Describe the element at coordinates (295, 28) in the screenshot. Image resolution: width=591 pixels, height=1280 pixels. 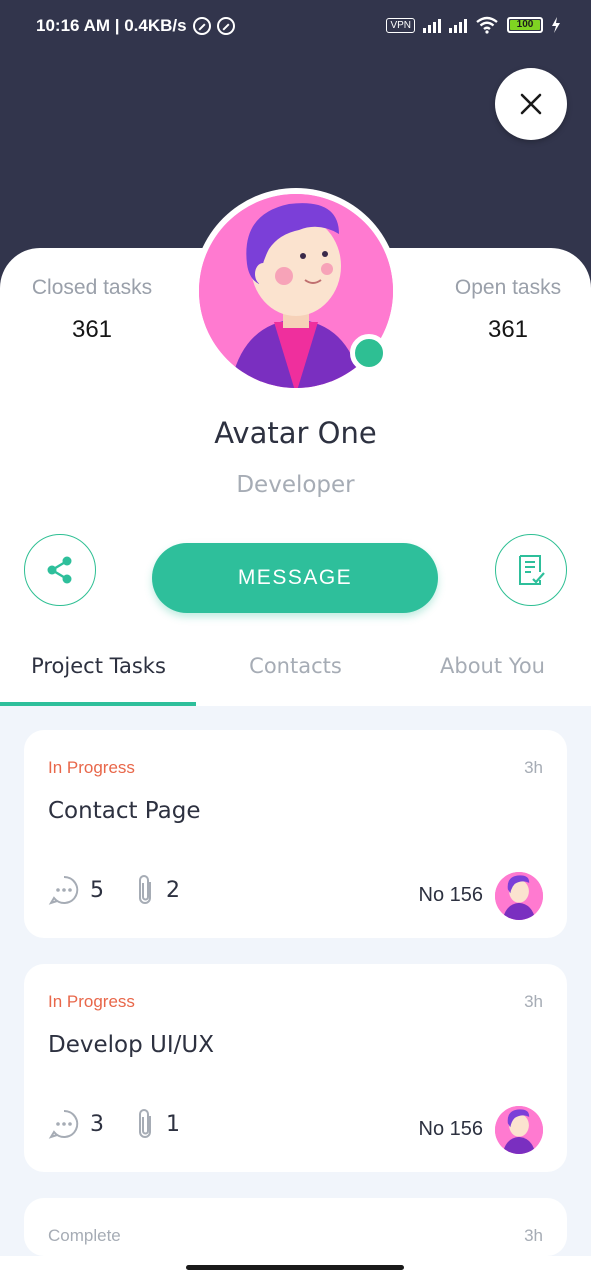
I see `status-bar: 10:16 AM | 0.4KB/s VPN 100` at that location.